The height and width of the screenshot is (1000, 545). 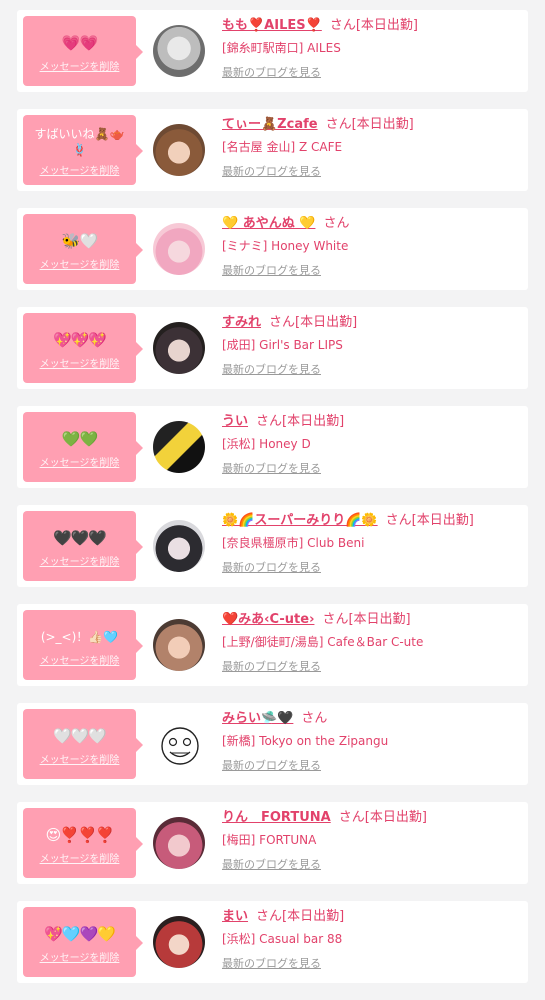 I want to click on stamp-bubble: (>_<)！👍🏻🩵 メッセージを削除, so click(x=83, y=645).